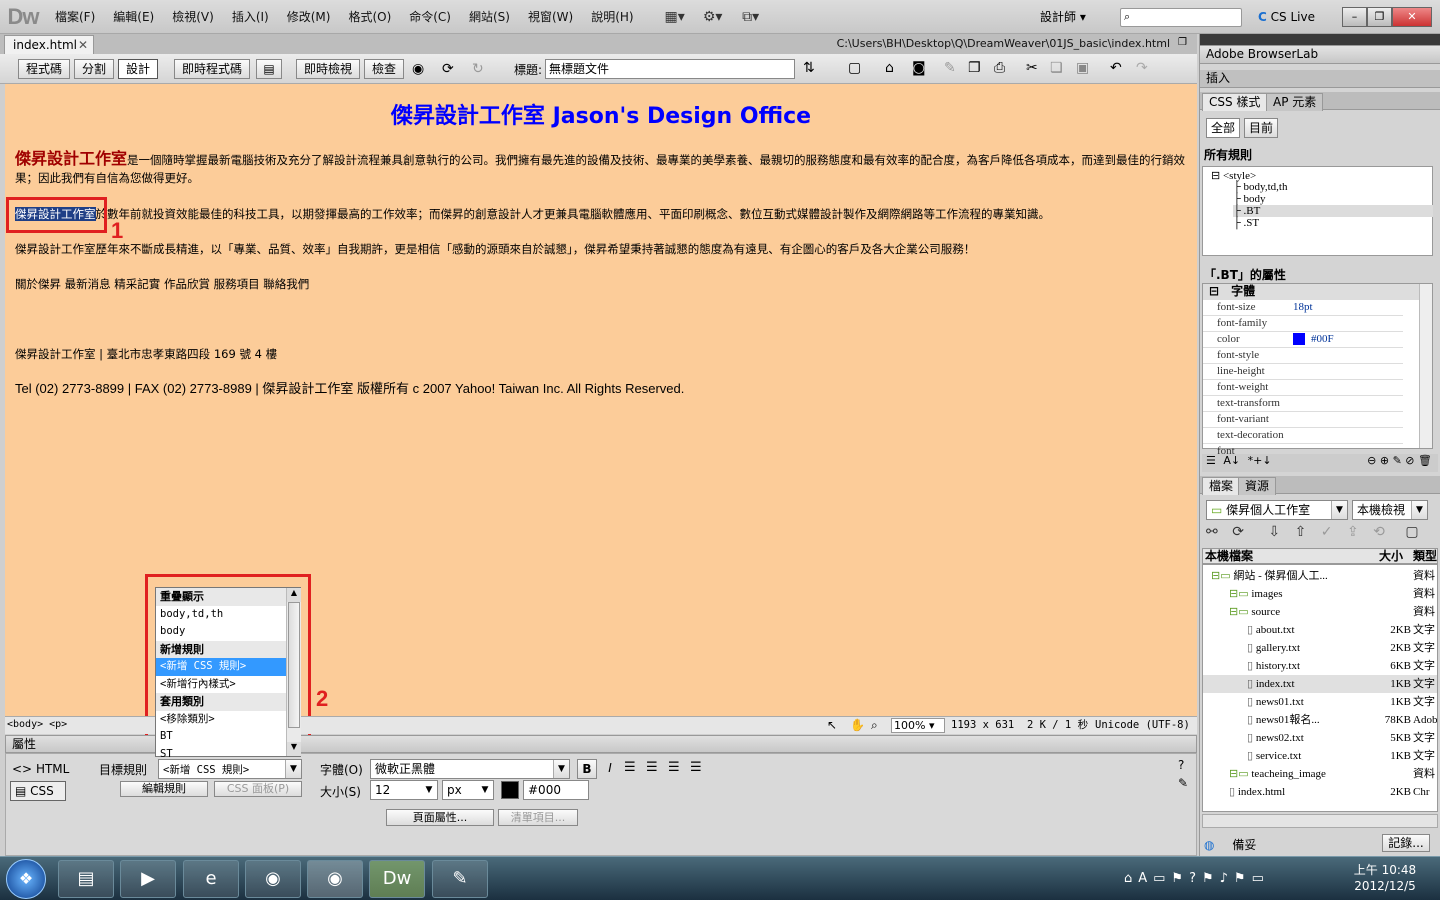 This screenshot has height=900, width=1440. I want to click on menu-item: 視窗(W), so click(550, 17).